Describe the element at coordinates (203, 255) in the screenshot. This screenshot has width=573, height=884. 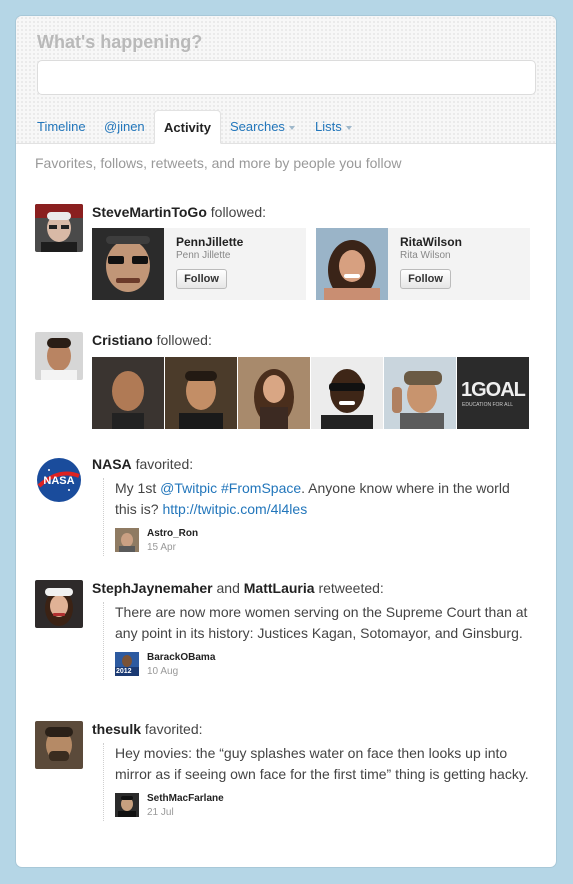
I see `follow-full-name: Penn Jillette` at that location.